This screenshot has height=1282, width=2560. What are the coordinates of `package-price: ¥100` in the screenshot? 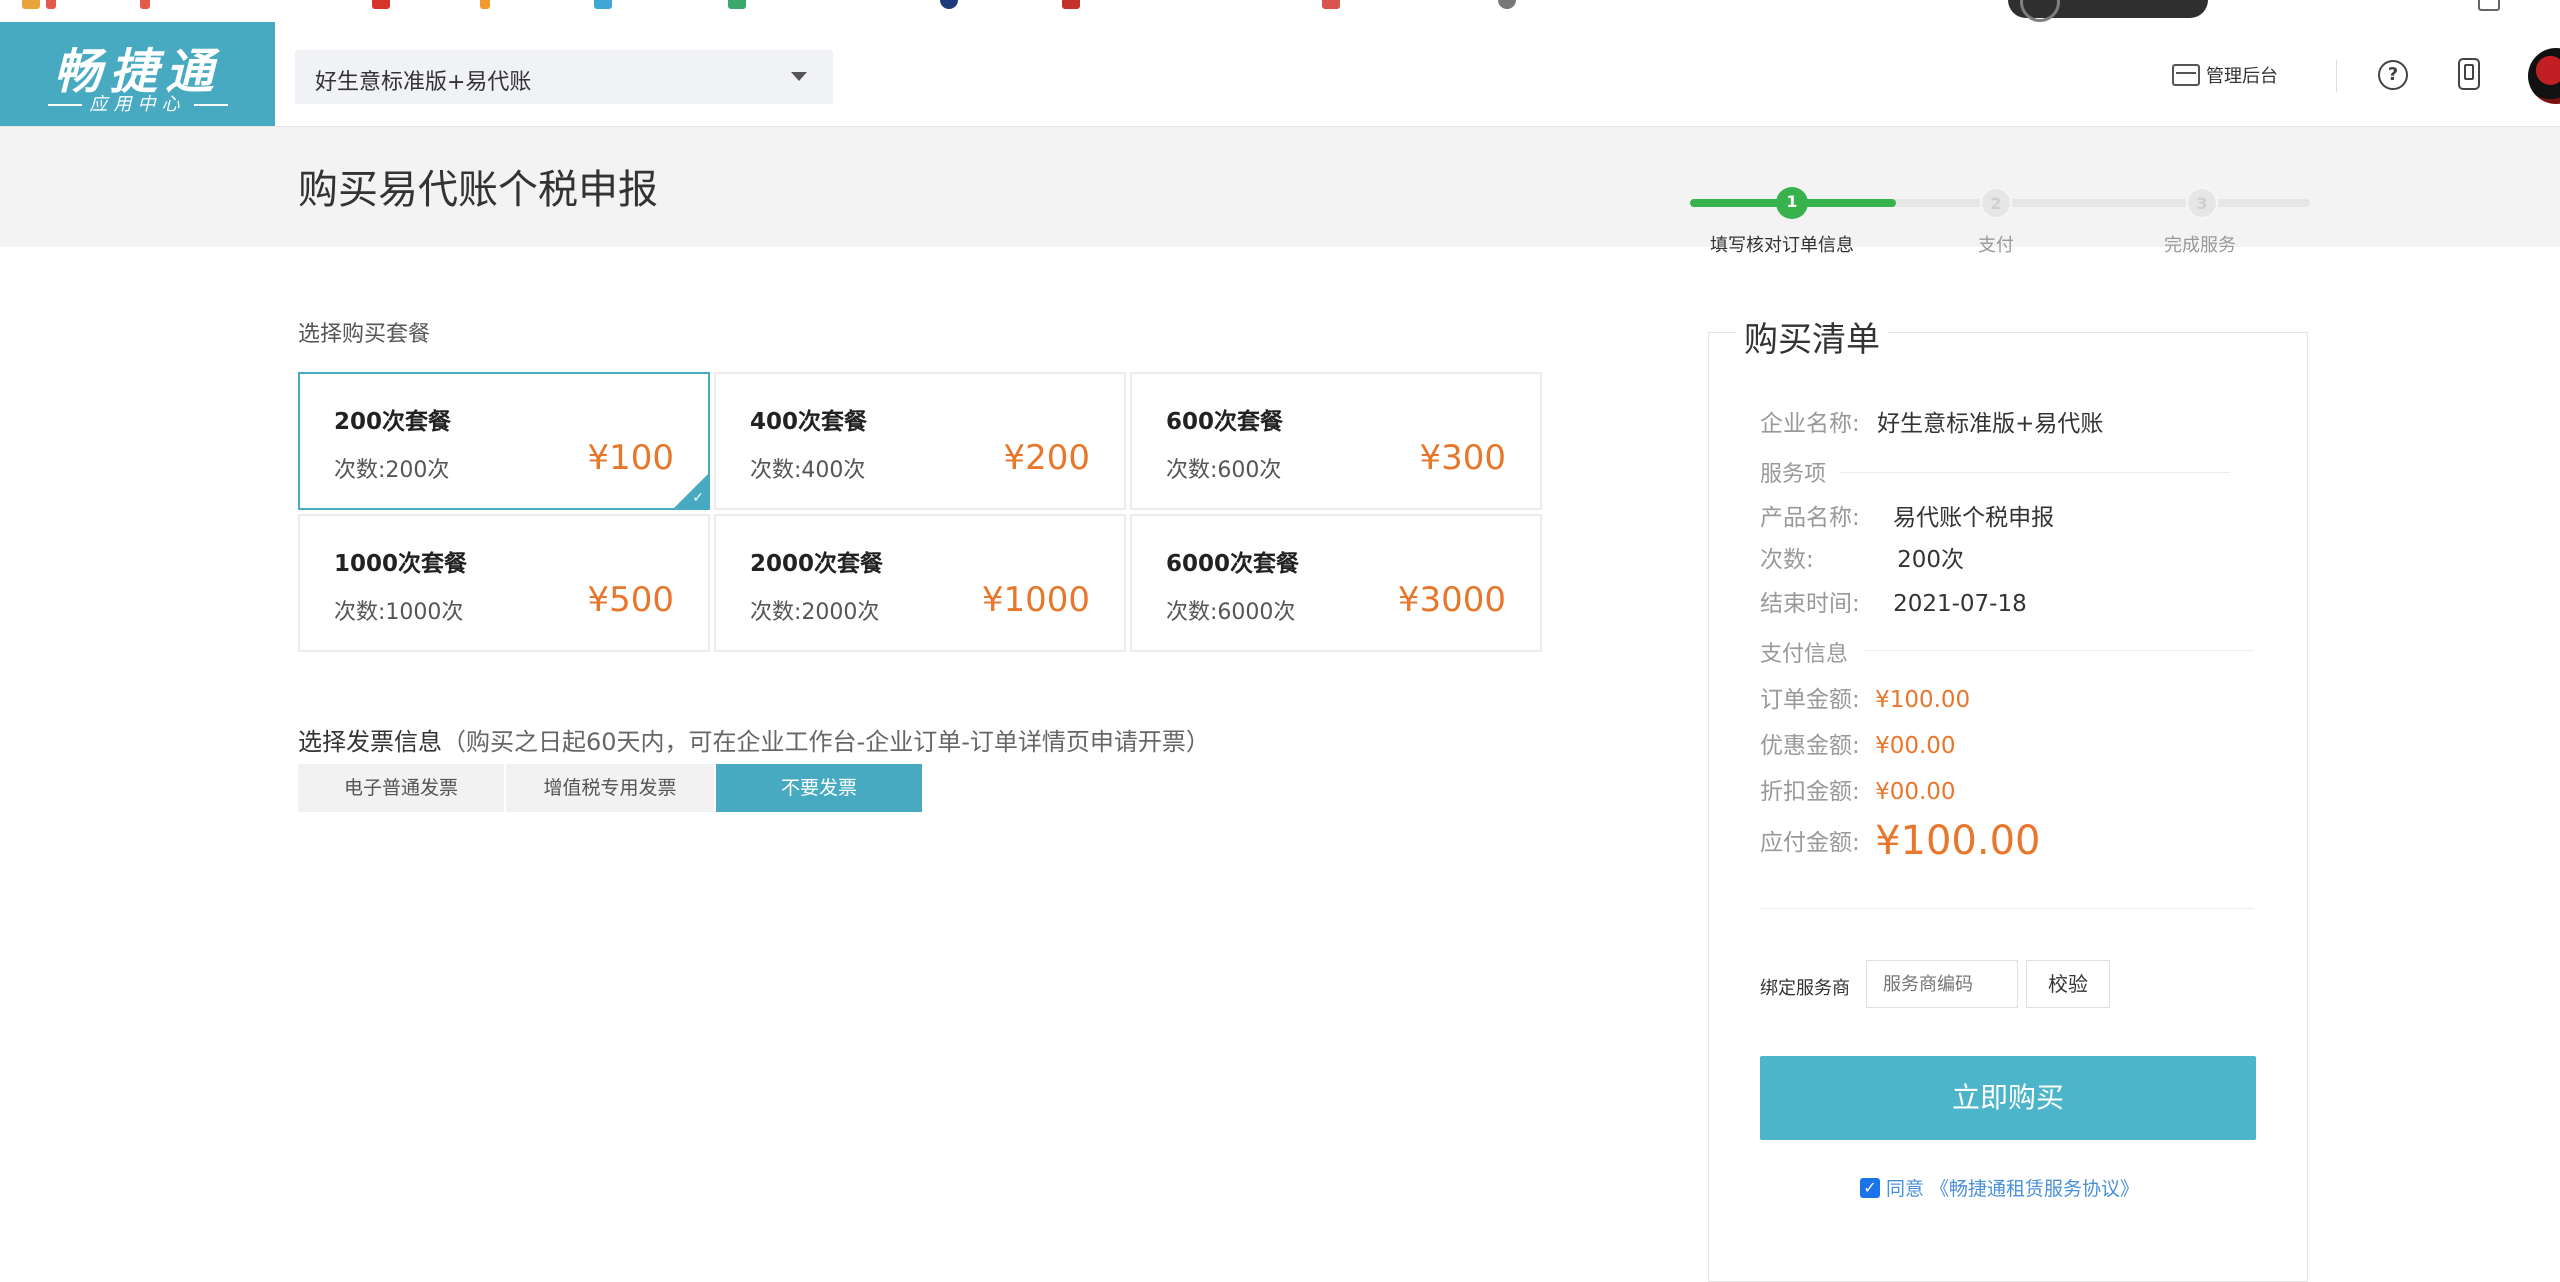 It's located at (630, 458).